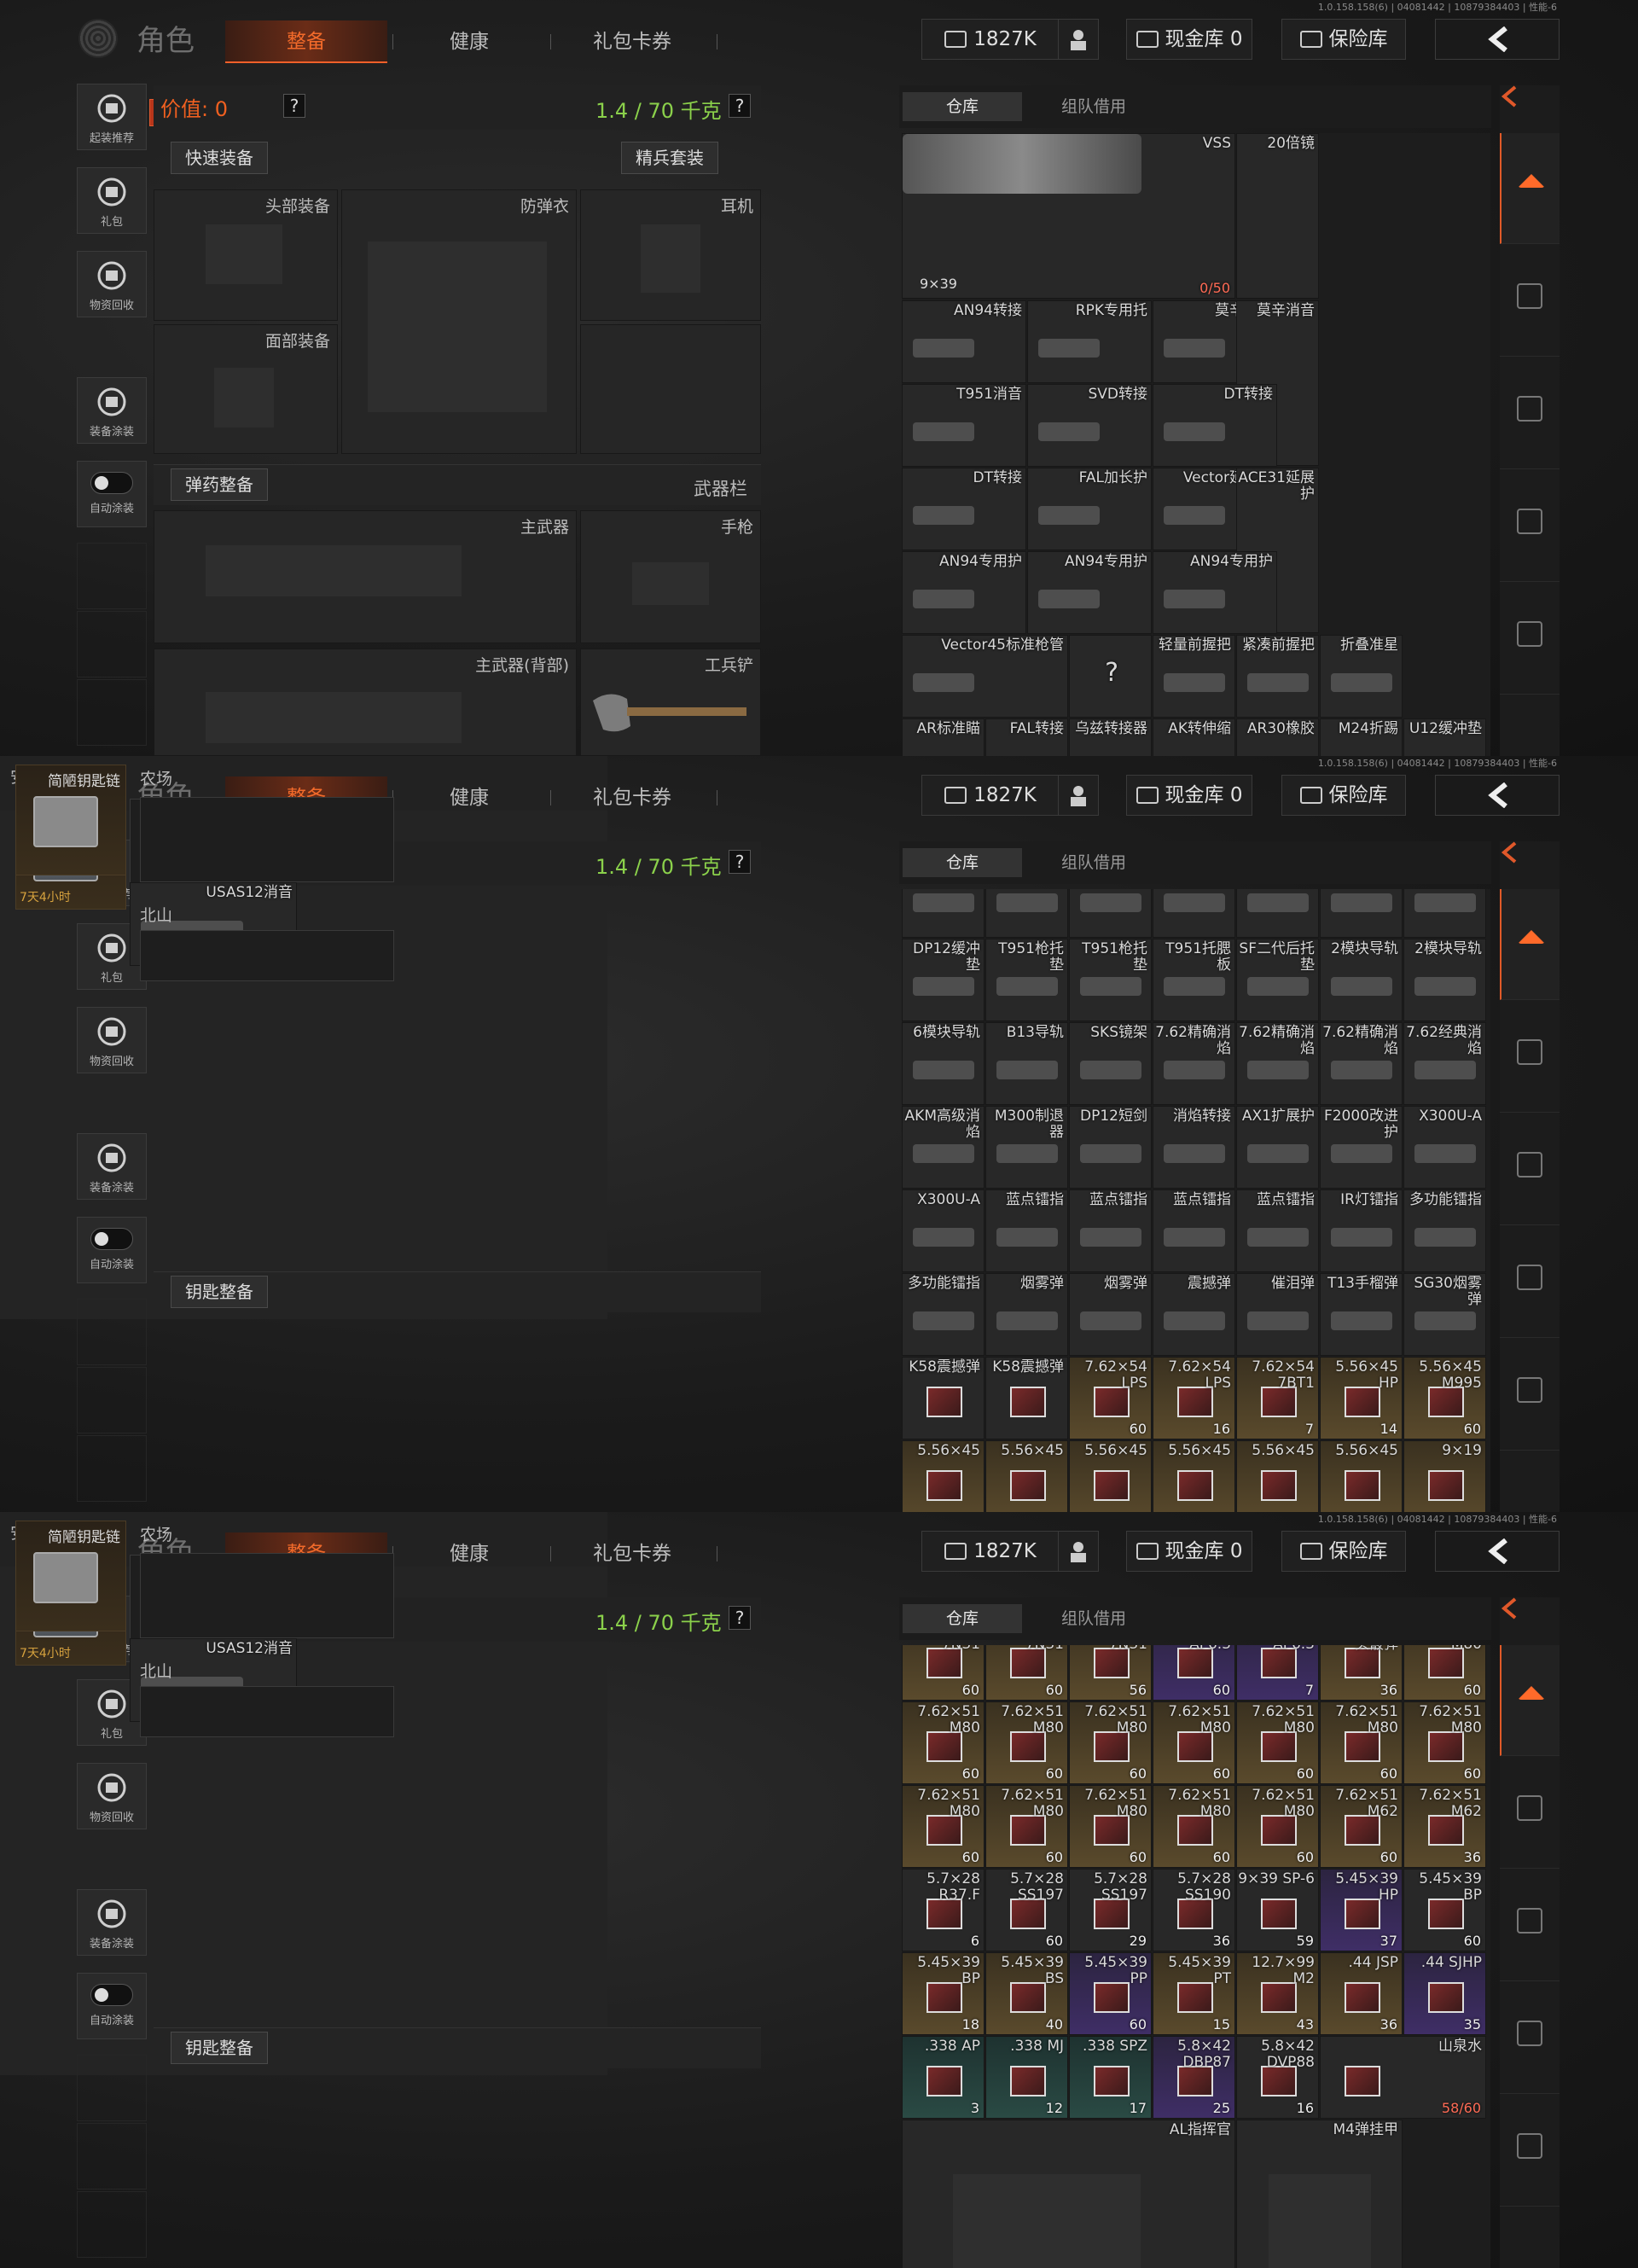 This screenshot has height=2268, width=1638. What do you see at coordinates (1362, 1230) in the screenshot?
I see `item: IR灯镭指` at bounding box center [1362, 1230].